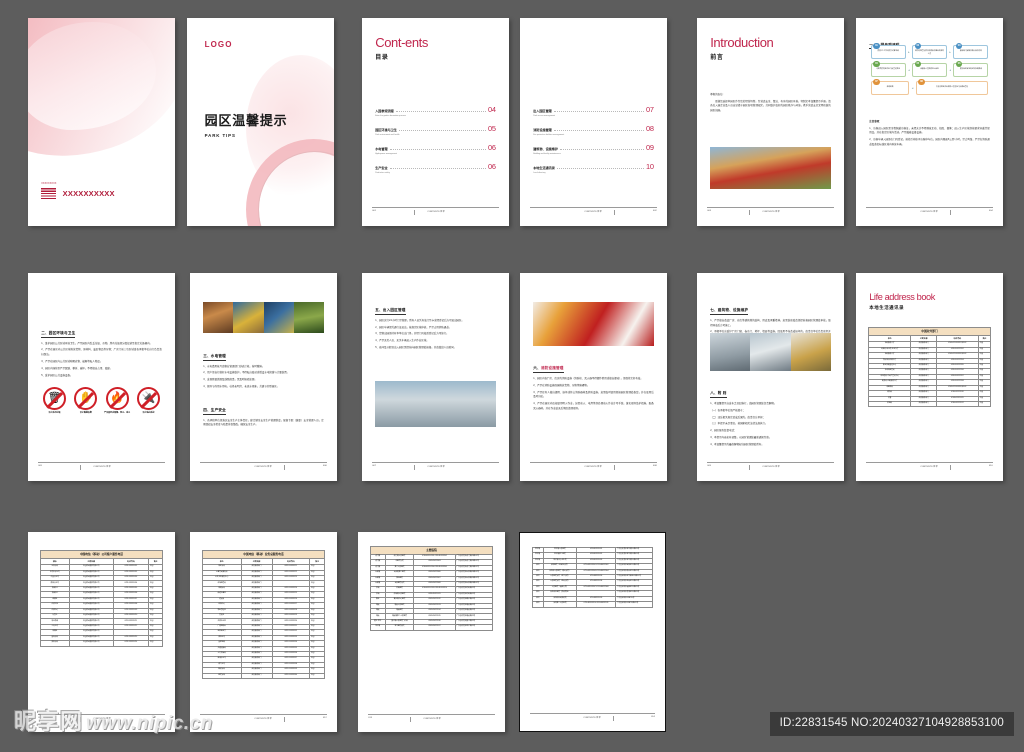  Describe the element at coordinates (230, 380) in the screenshot. I see `power-paragraph: 3、发现跑冒滴漏及线路隐患，需及时报修处理。` at that location.